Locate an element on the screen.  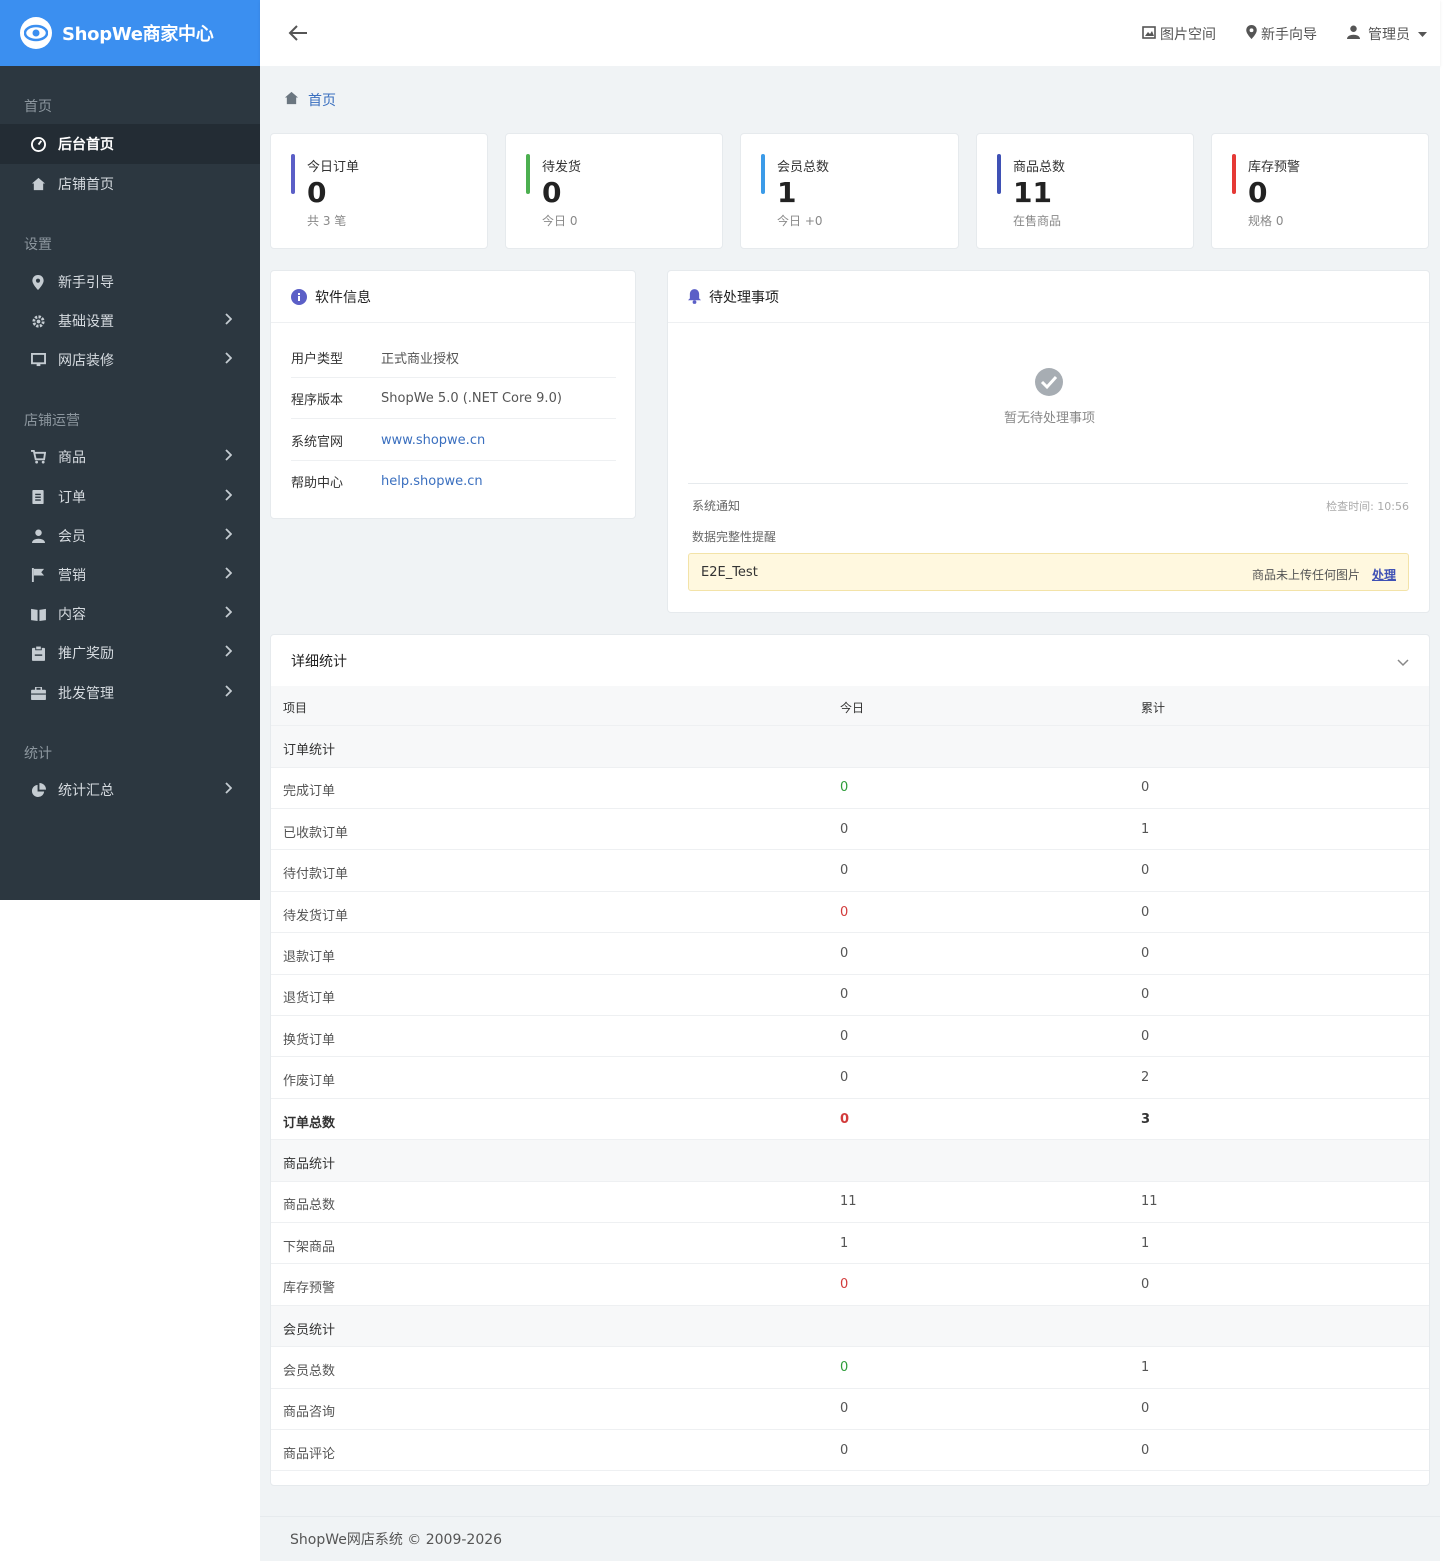
table-row: 商品总数 11 11 is located at coordinates (850, 1202).